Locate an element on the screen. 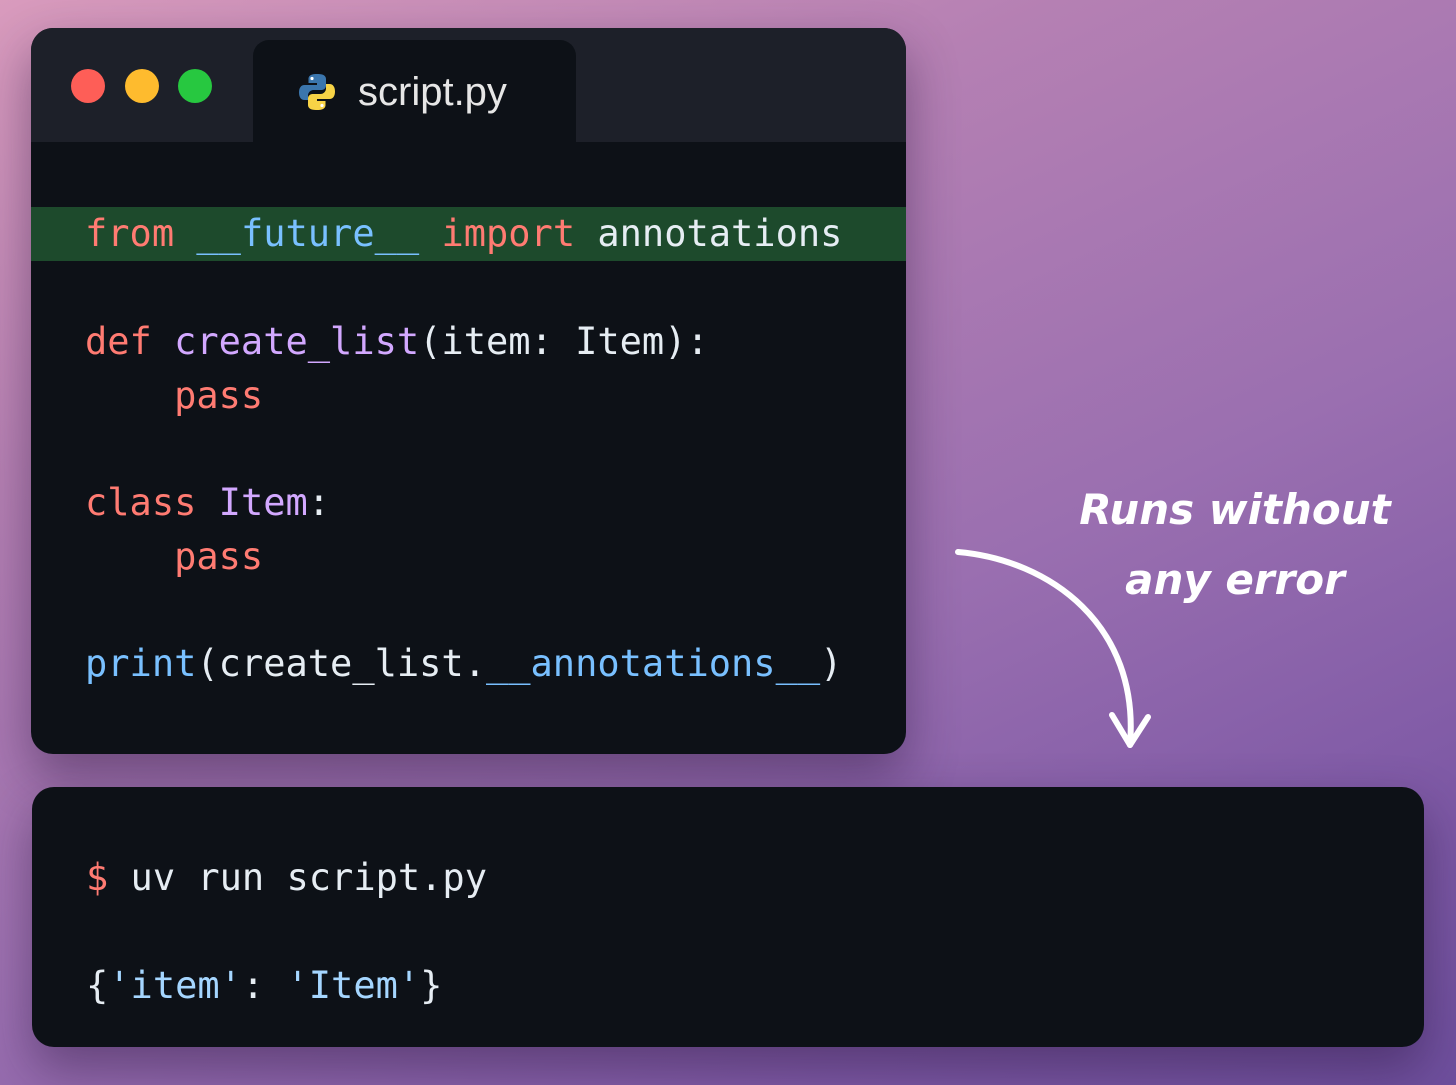 The image size is (1456, 1085). close-window-button is located at coordinates (88, 86).